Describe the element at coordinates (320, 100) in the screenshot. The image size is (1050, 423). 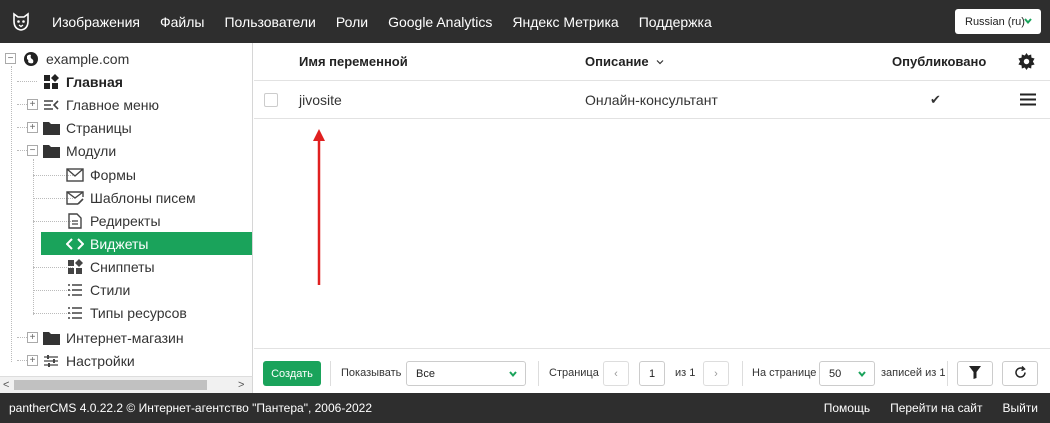
I see `cell-name: jivosite` at that location.